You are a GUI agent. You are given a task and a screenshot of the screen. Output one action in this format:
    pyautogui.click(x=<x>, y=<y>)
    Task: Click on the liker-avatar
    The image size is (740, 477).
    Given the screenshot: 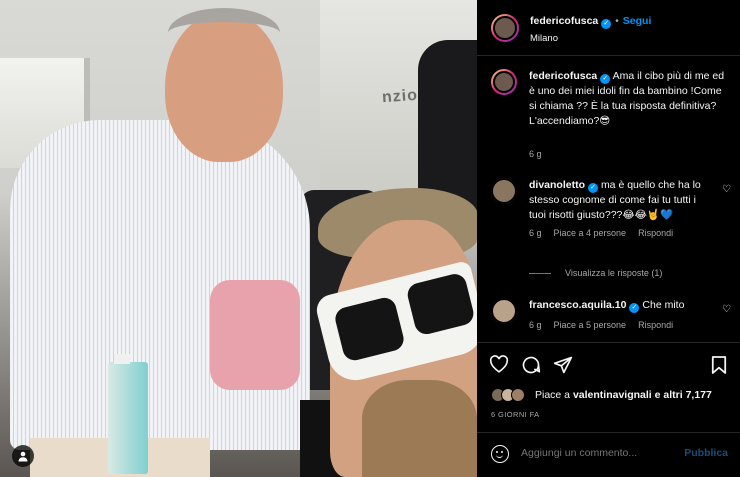 What is the action you would take?
    pyautogui.click(x=518, y=395)
    